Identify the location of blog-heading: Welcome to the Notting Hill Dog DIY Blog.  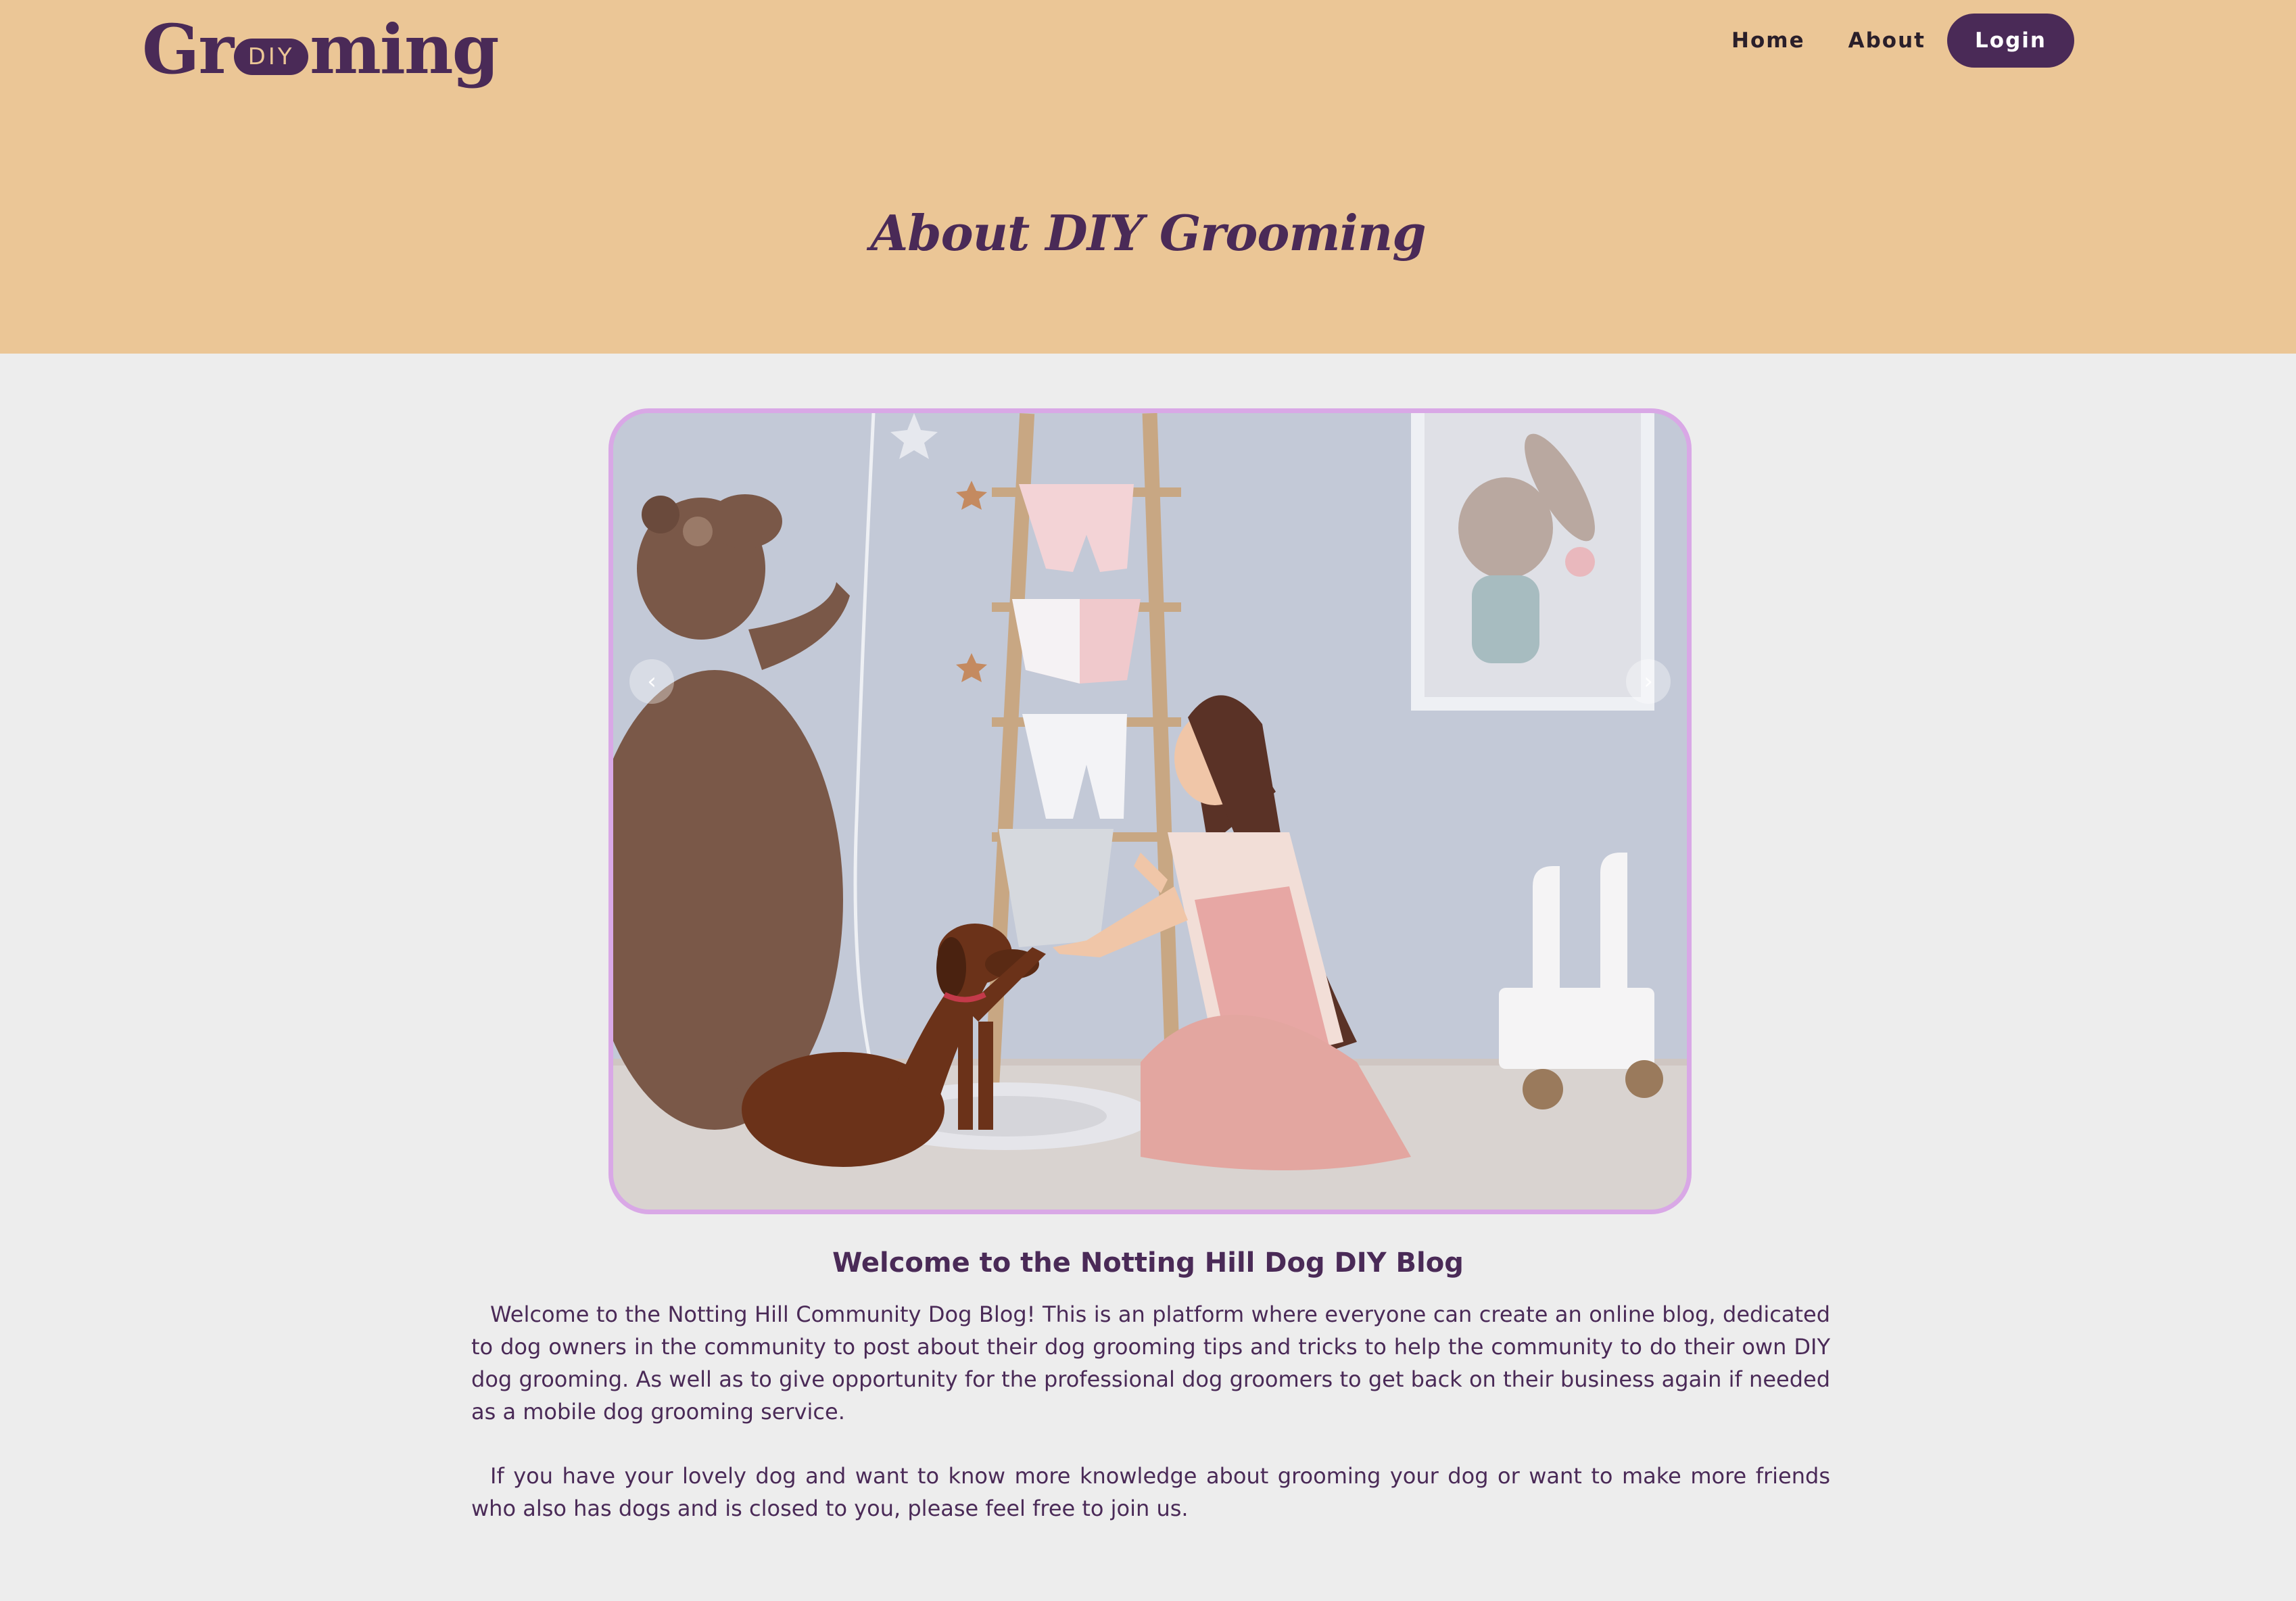
(1148, 1263).